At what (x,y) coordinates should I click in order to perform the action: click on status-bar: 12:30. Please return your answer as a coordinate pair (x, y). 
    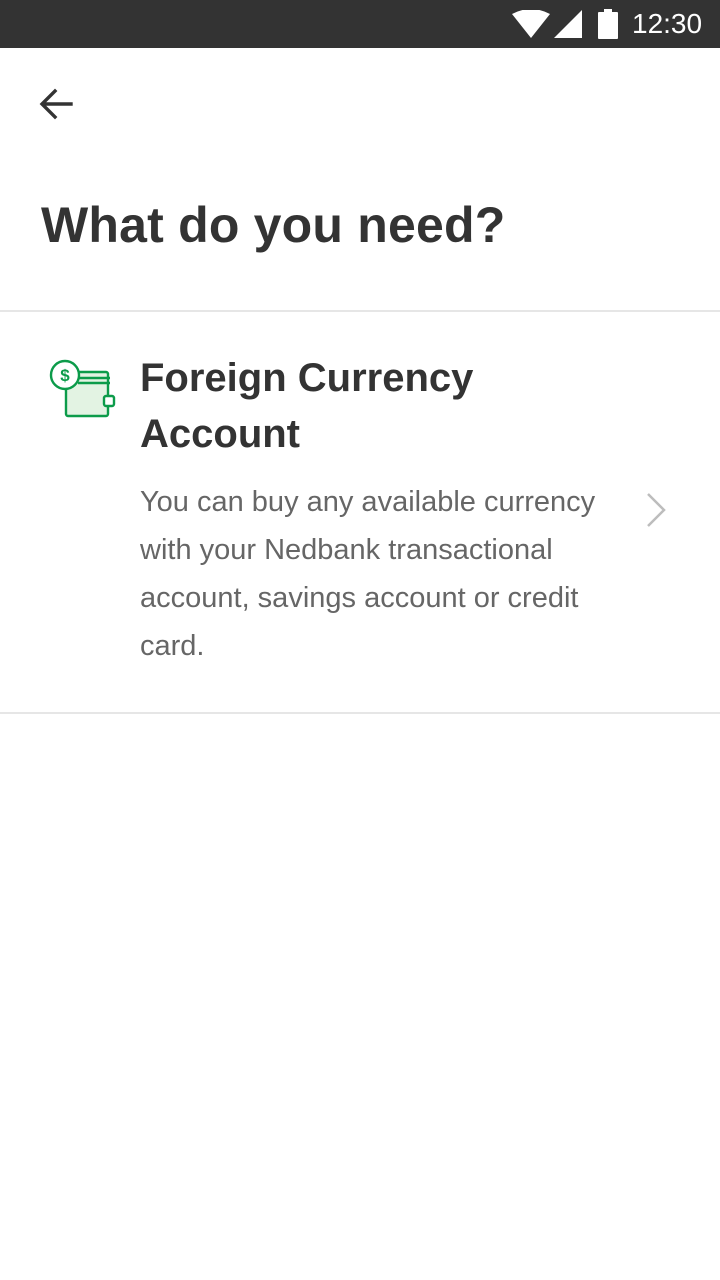
    Looking at the image, I should click on (360, 24).